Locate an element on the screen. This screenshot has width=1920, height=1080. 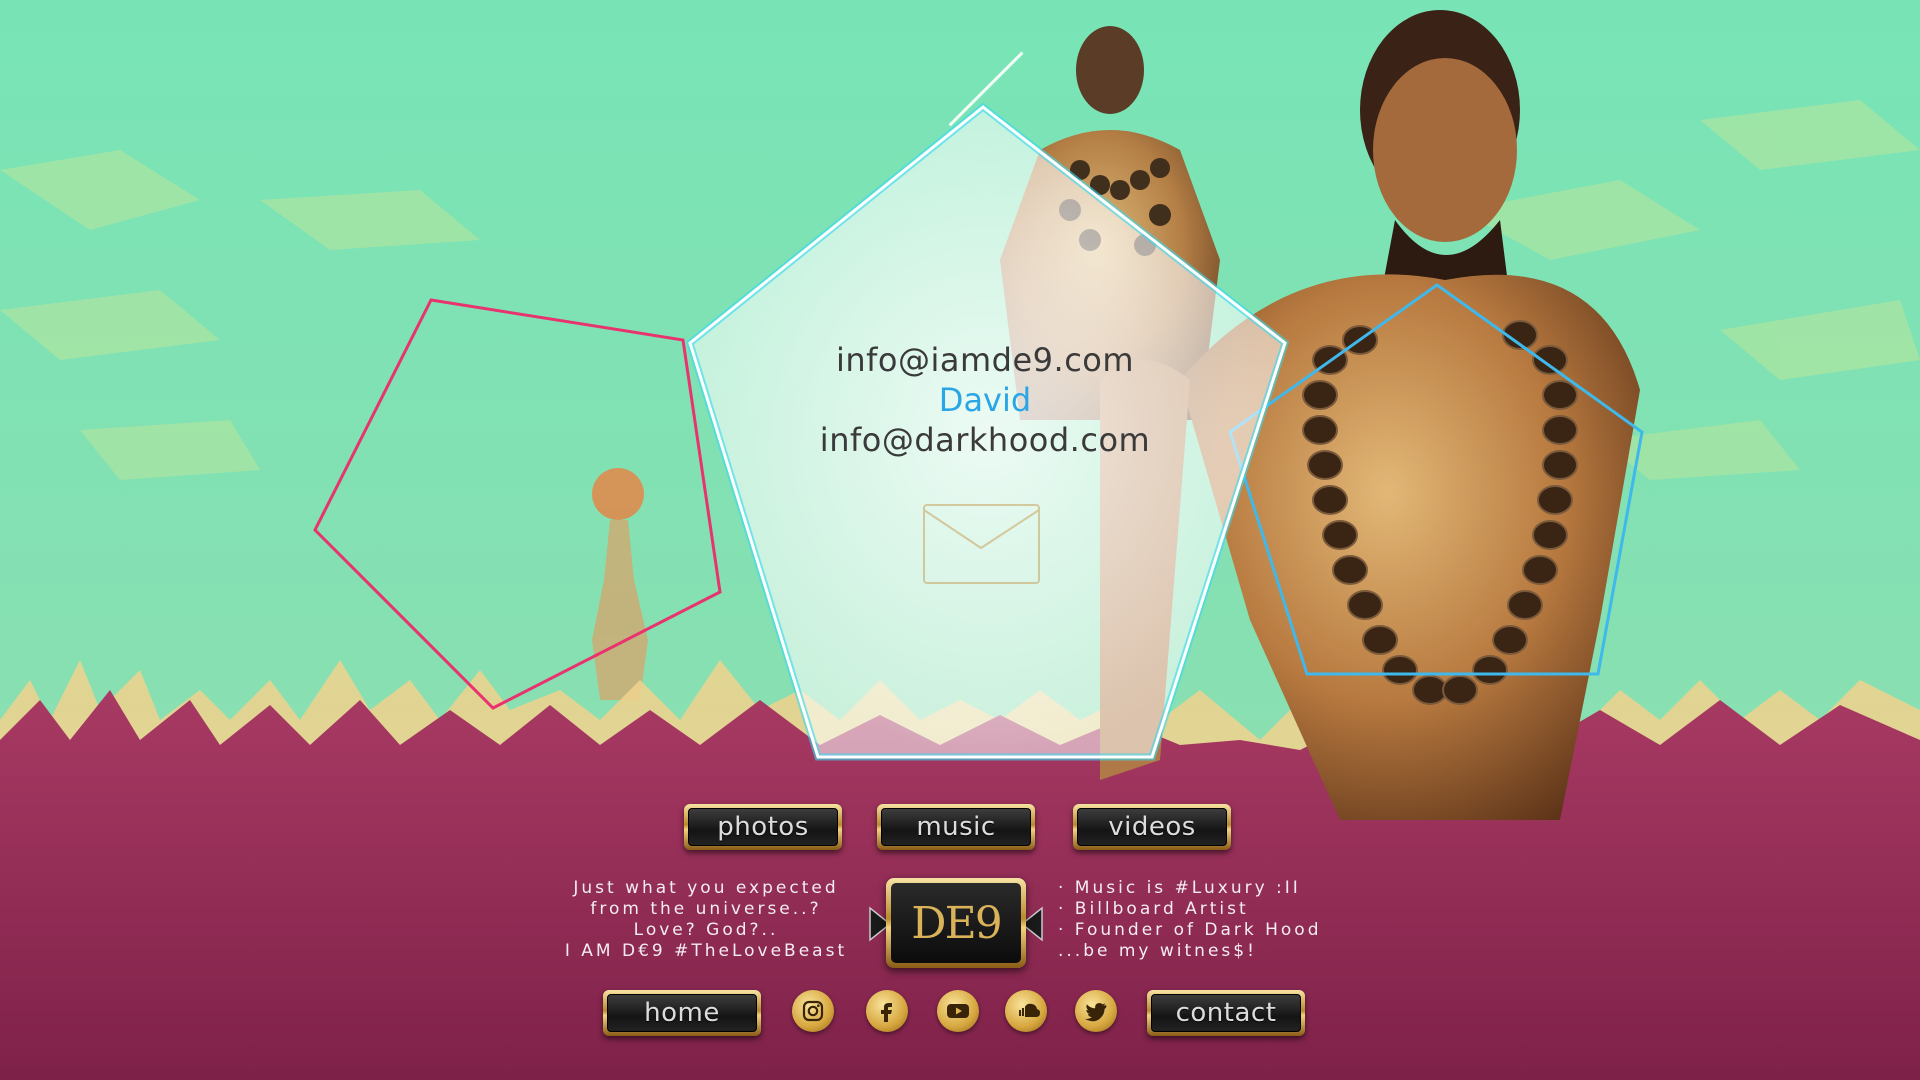
home-button: home is located at coordinates (682, 1013).